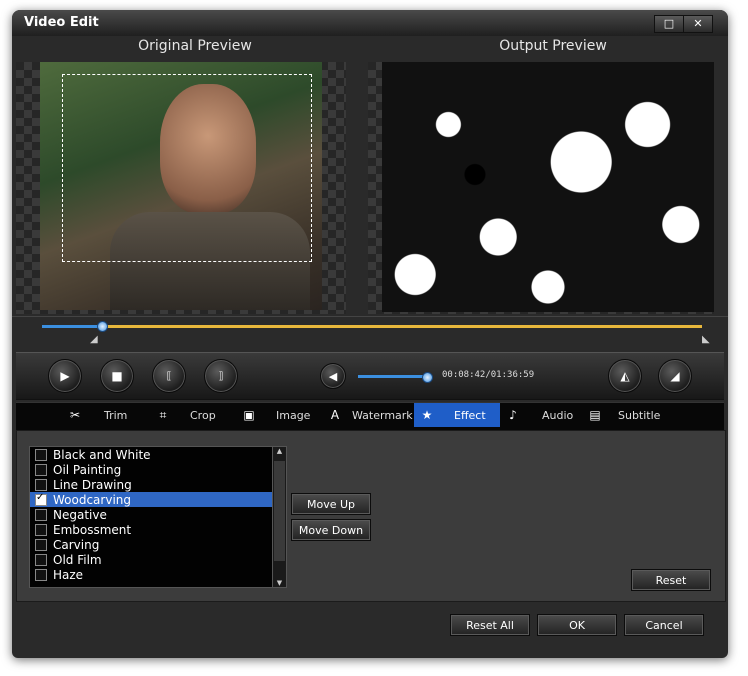 The image size is (748, 676). I want to click on effect-label: Negative, so click(80, 514).